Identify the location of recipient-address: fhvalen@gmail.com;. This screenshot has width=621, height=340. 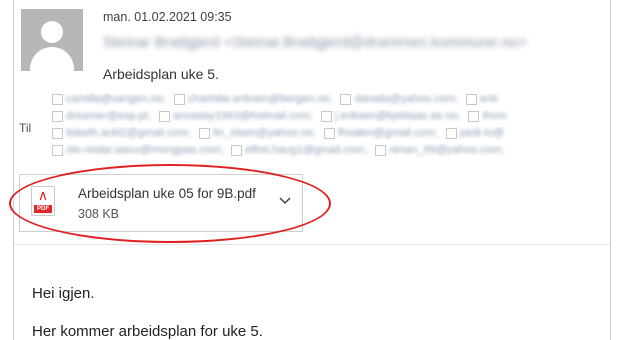
(387, 133).